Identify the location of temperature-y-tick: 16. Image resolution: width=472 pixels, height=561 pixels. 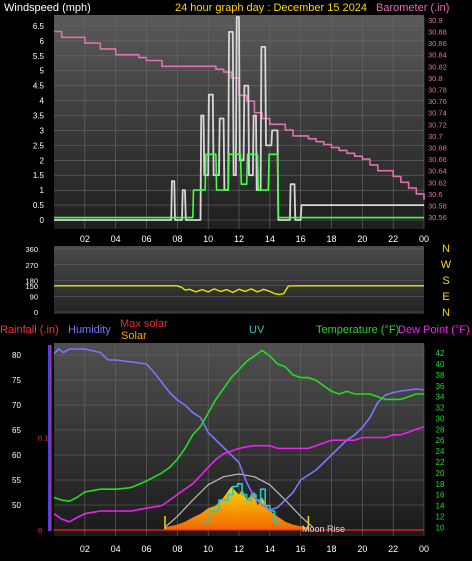
(440, 495).